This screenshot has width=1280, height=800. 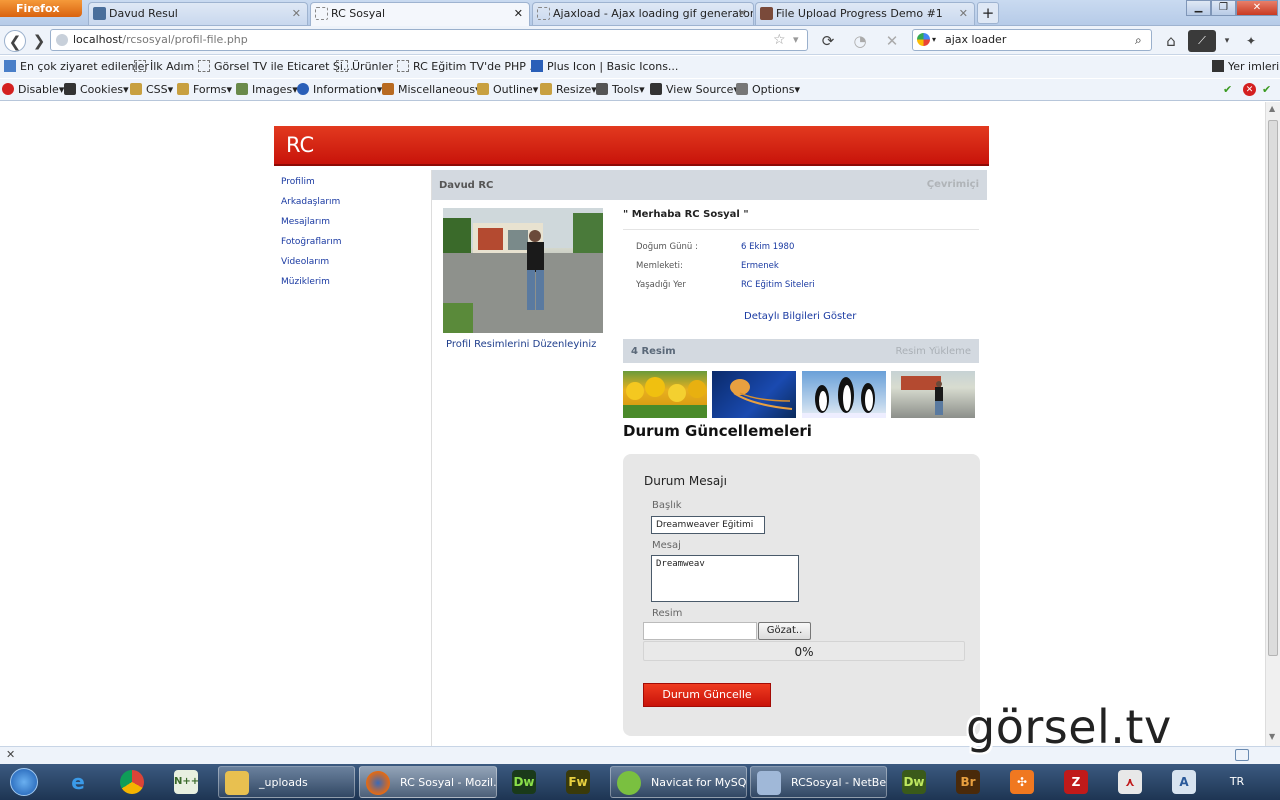 I want to click on bookmark-urunler: Ürünler, so click(x=364, y=67).